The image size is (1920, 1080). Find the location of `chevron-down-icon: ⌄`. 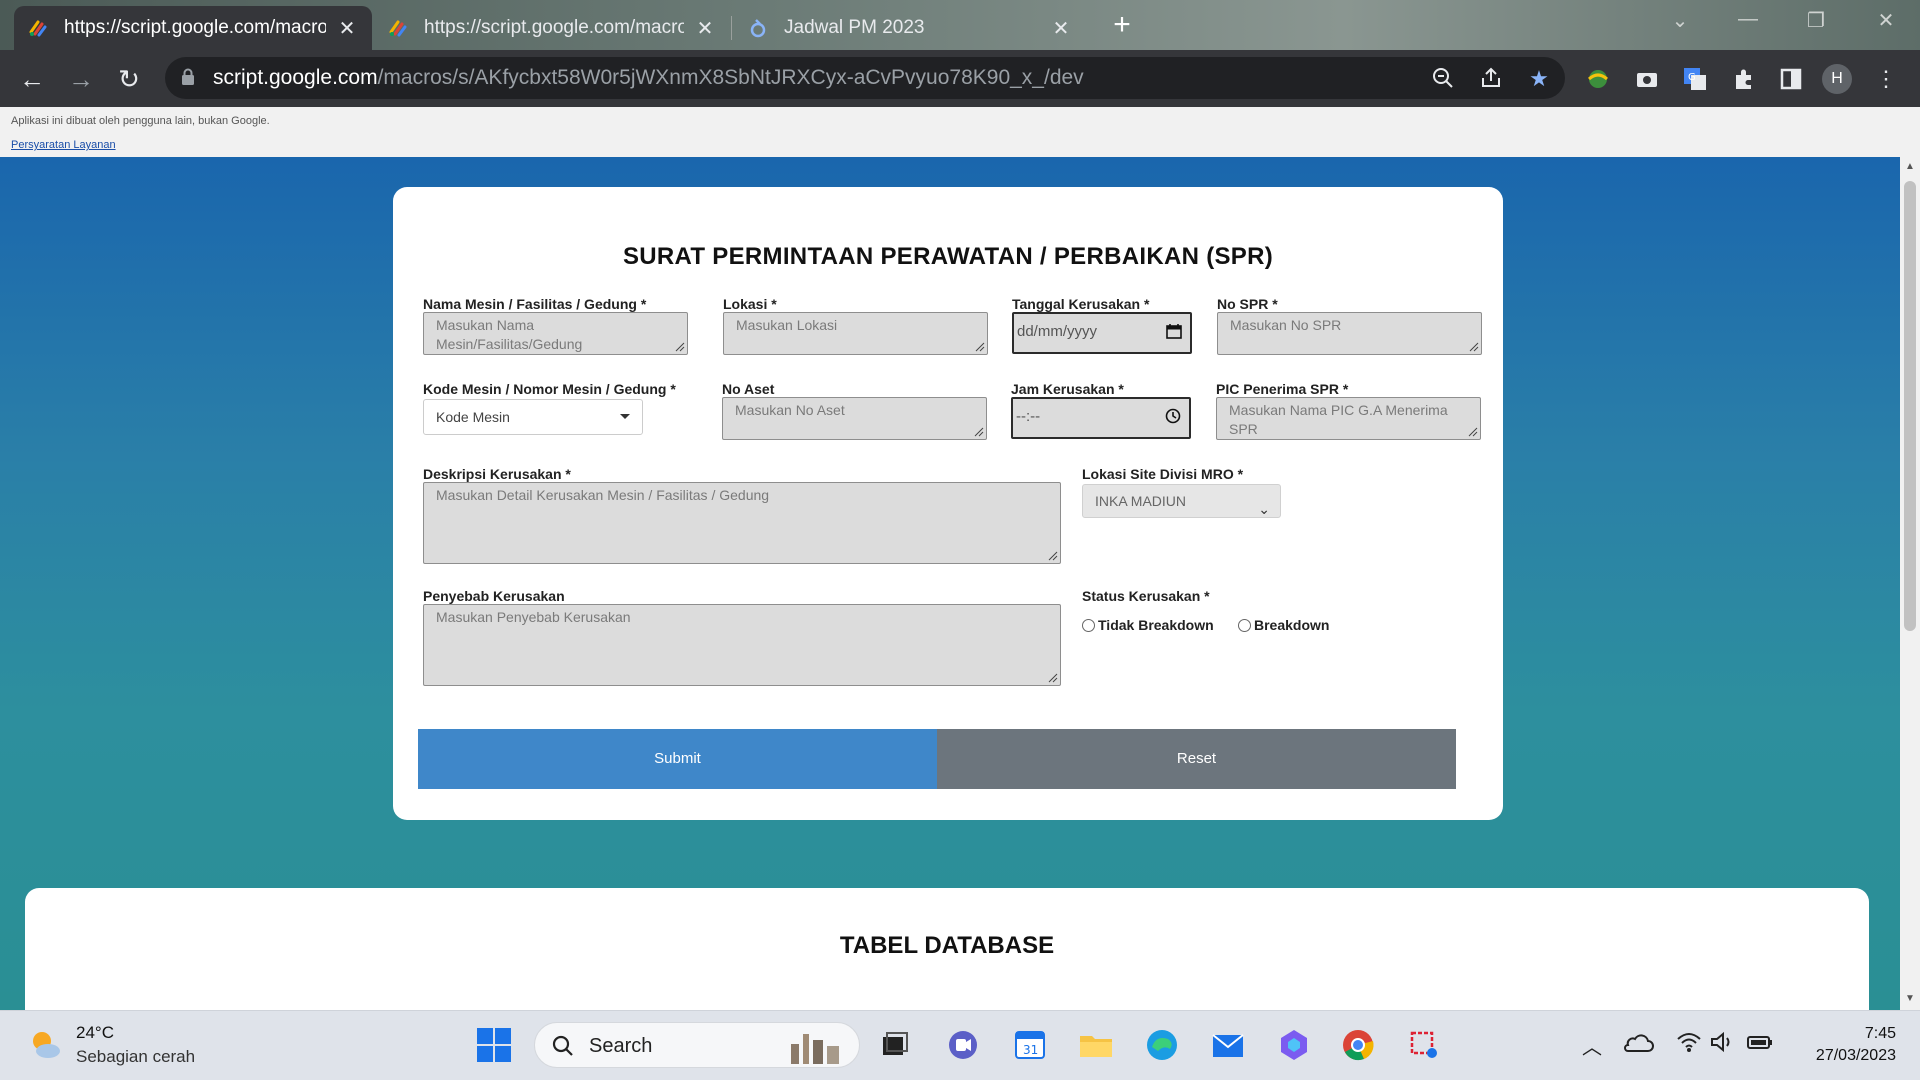

chevron-down-icon: ⌄ is located at coordinates (1680, 20).